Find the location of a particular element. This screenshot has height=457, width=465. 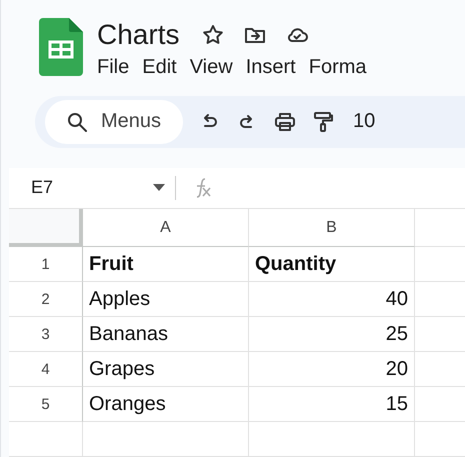

table-cell: 20 is located at coordinates (332, 369).